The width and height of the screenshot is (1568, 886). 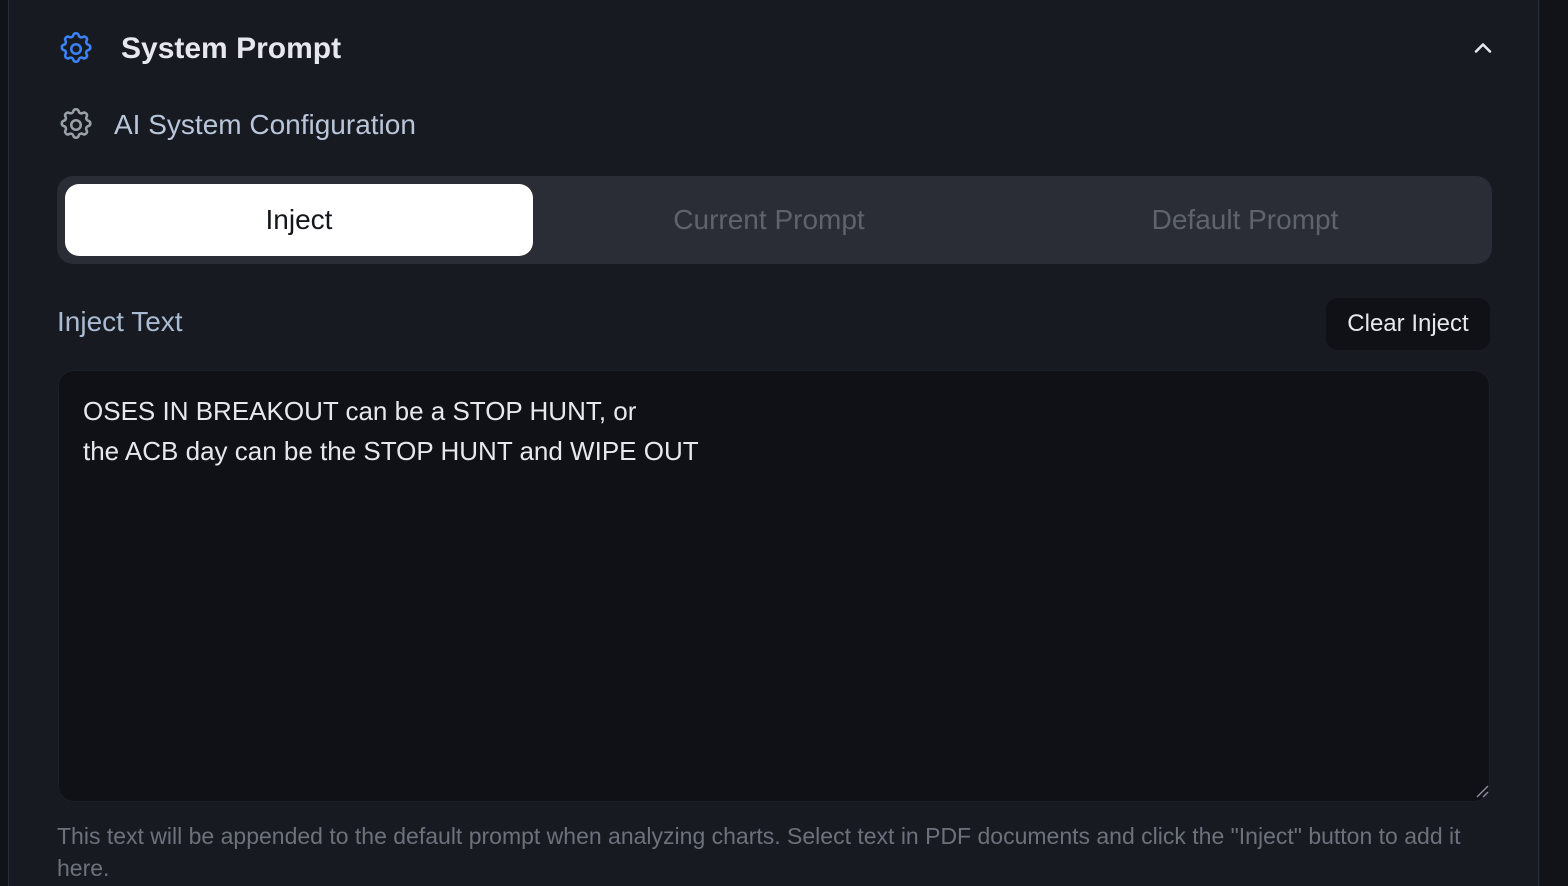 What do you see at coordinates (299, 220) in the screenshot?
I see `tab-inject: Inject` at bounding box center [299, 220].